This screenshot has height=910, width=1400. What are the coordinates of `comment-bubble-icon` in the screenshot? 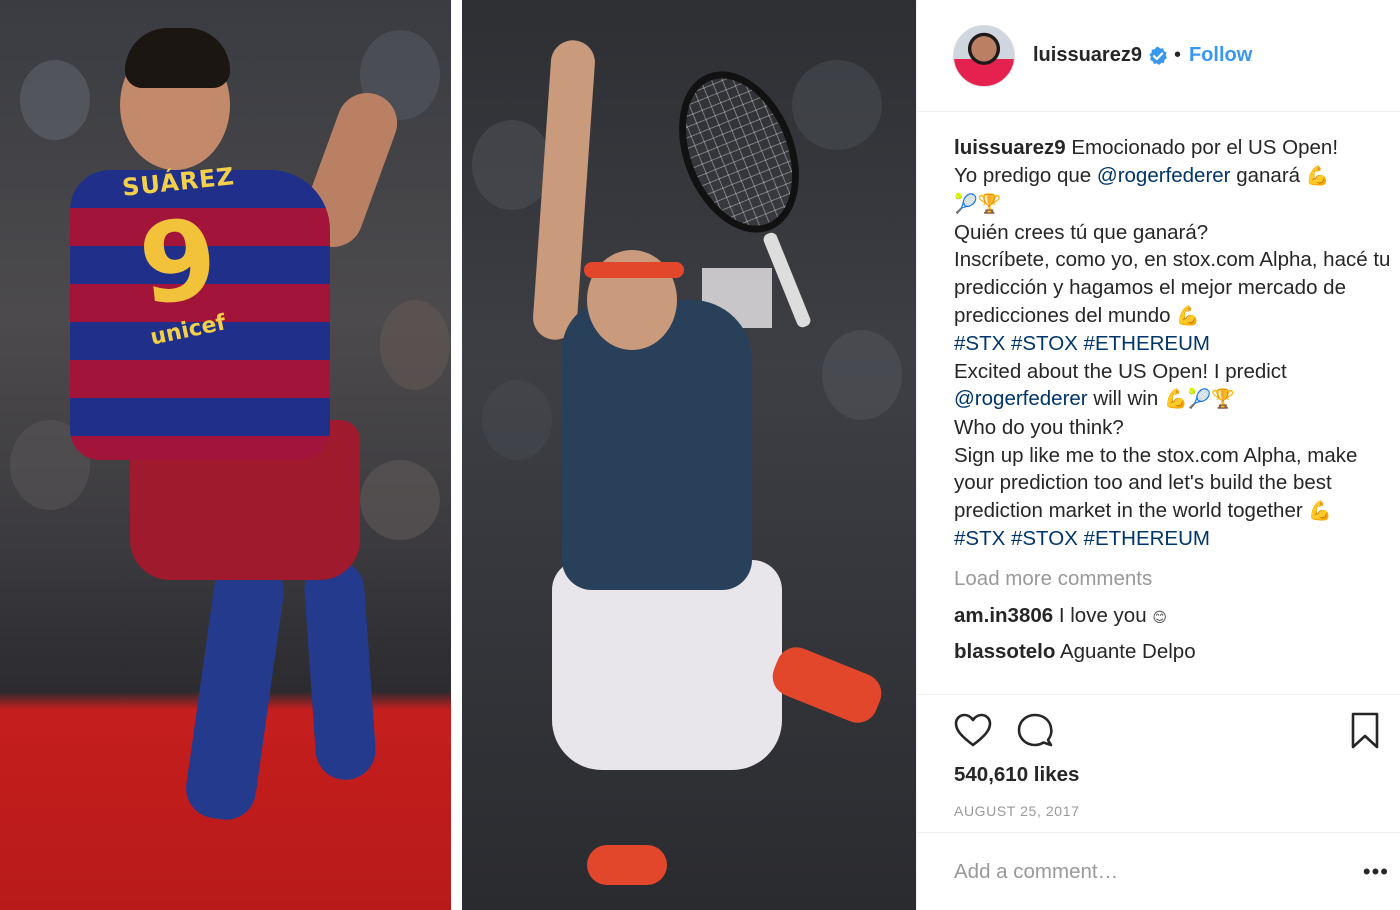 It's located at (1035, 731).